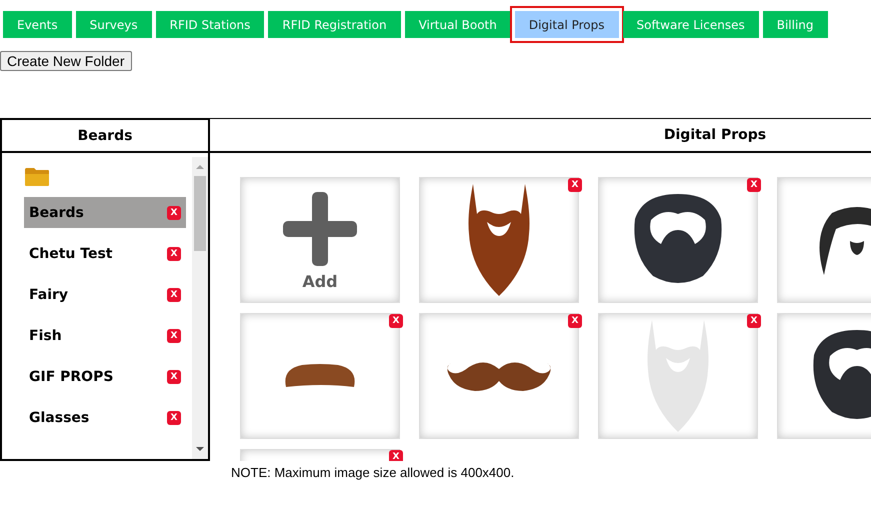 The width and height of the screenshot is (871, 521). What do you see at coordinates (70, 254) in the screenshot?
I see `folder-label: Chetu Test` at bounding box center [70, 254].